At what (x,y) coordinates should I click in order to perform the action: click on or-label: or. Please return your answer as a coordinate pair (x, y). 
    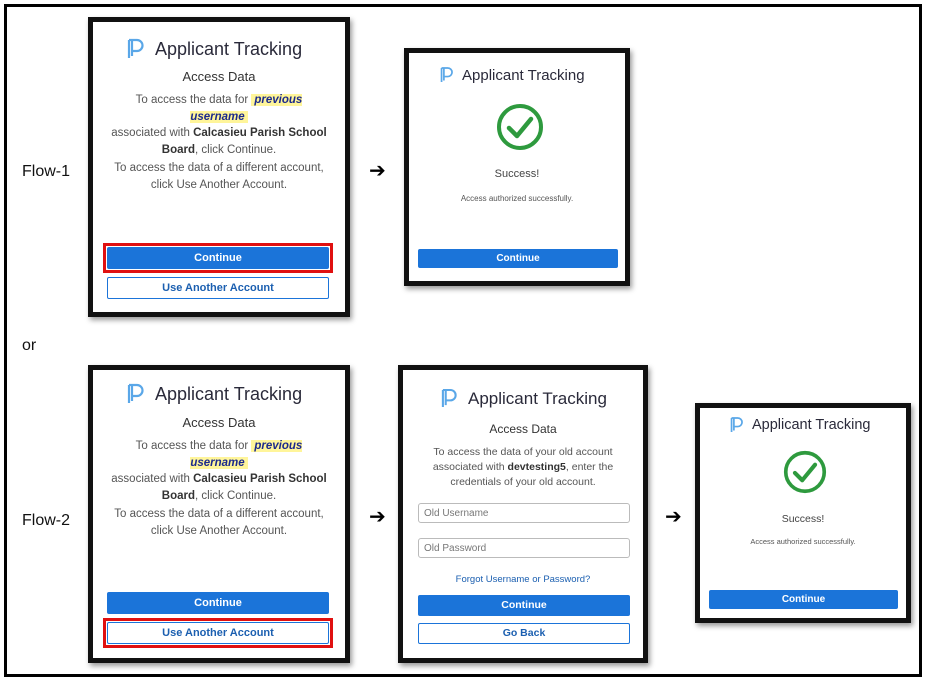
    Looking at the image, I should click on (29, 345).